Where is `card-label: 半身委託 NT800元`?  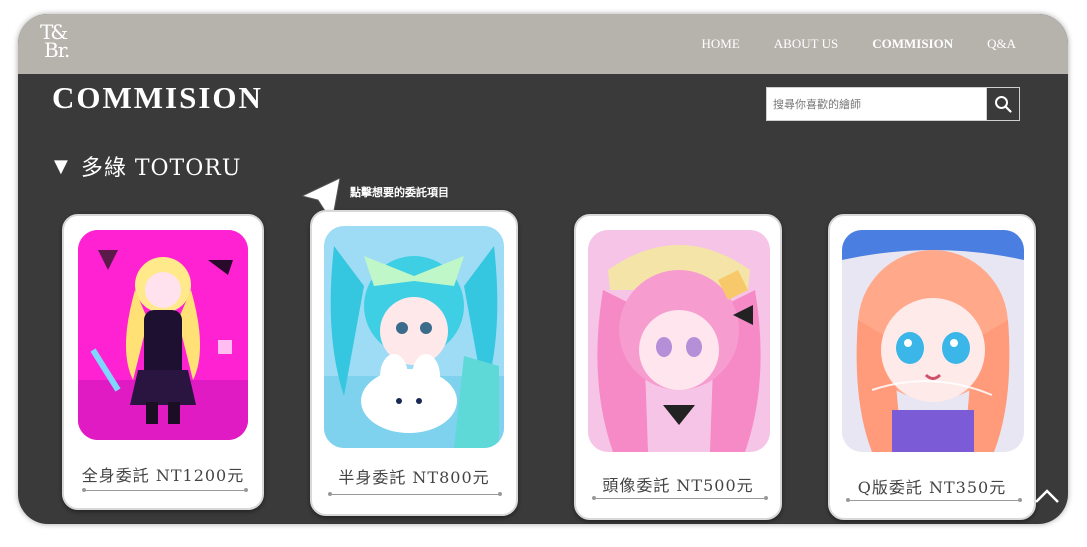
card-label: 半身委託 NT800元 is located at coordinates (414, 477).